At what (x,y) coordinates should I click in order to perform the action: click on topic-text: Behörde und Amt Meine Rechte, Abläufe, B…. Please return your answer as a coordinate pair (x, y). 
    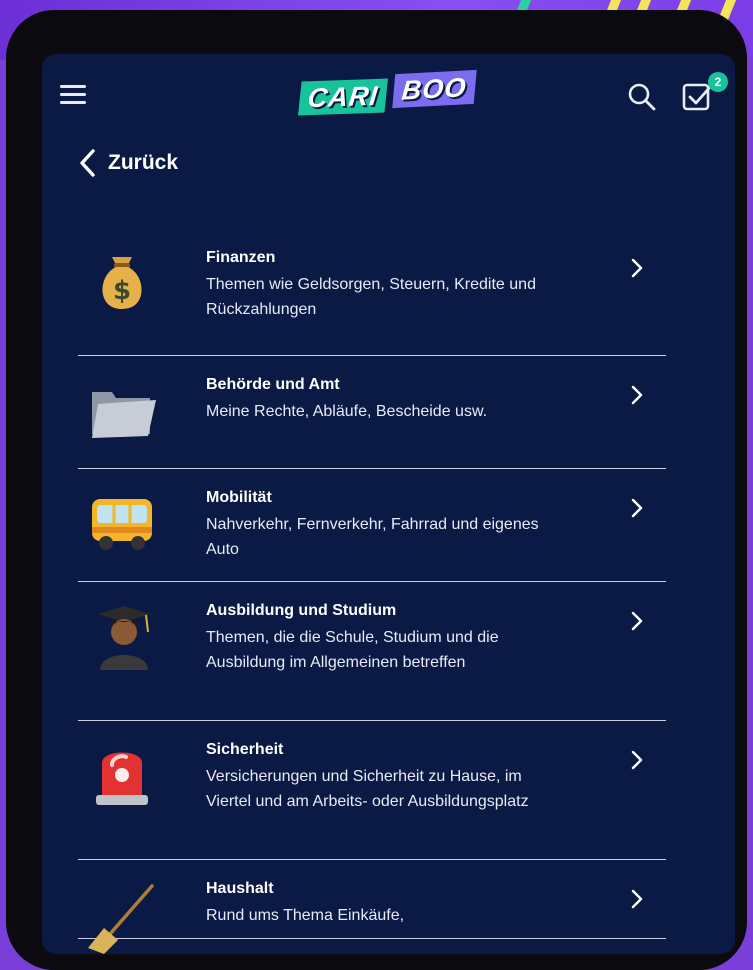
    Looking at the image, I should click on (386, 399).